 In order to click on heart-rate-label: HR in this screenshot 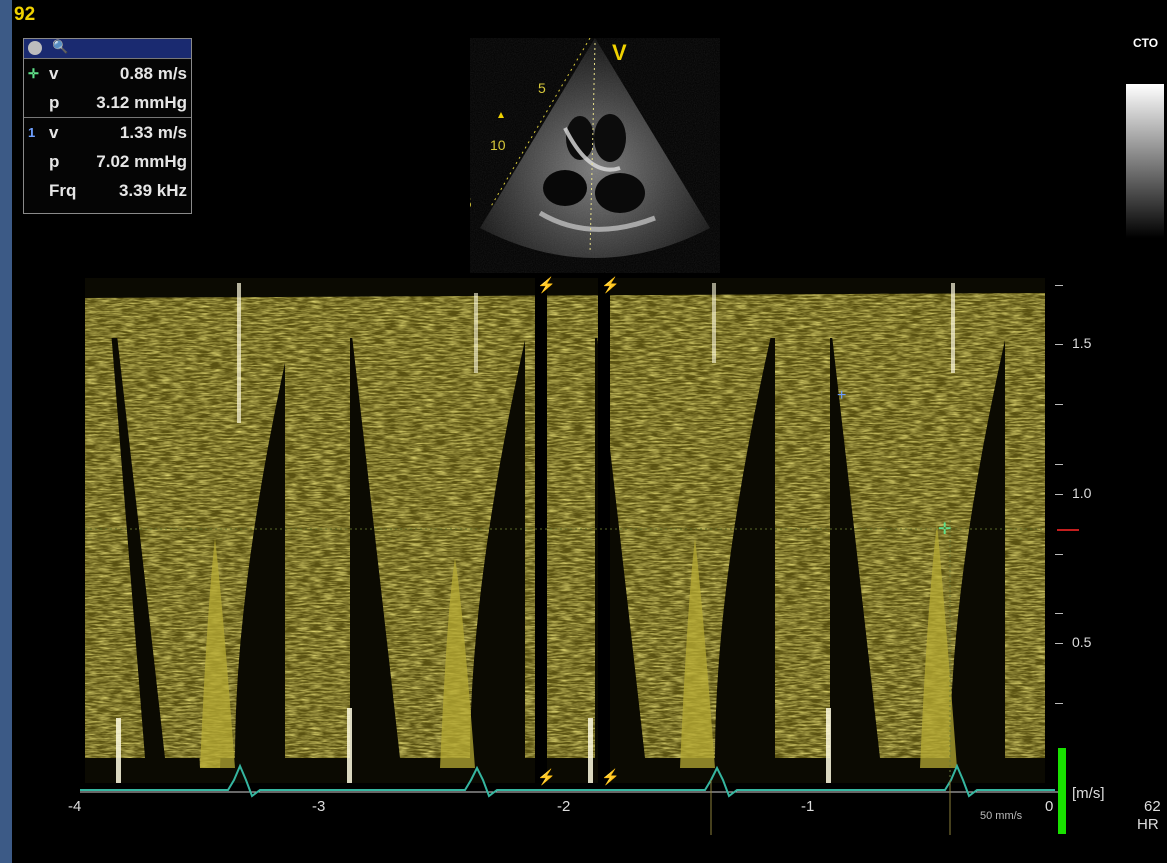, I will do `click(1148, 824)`.